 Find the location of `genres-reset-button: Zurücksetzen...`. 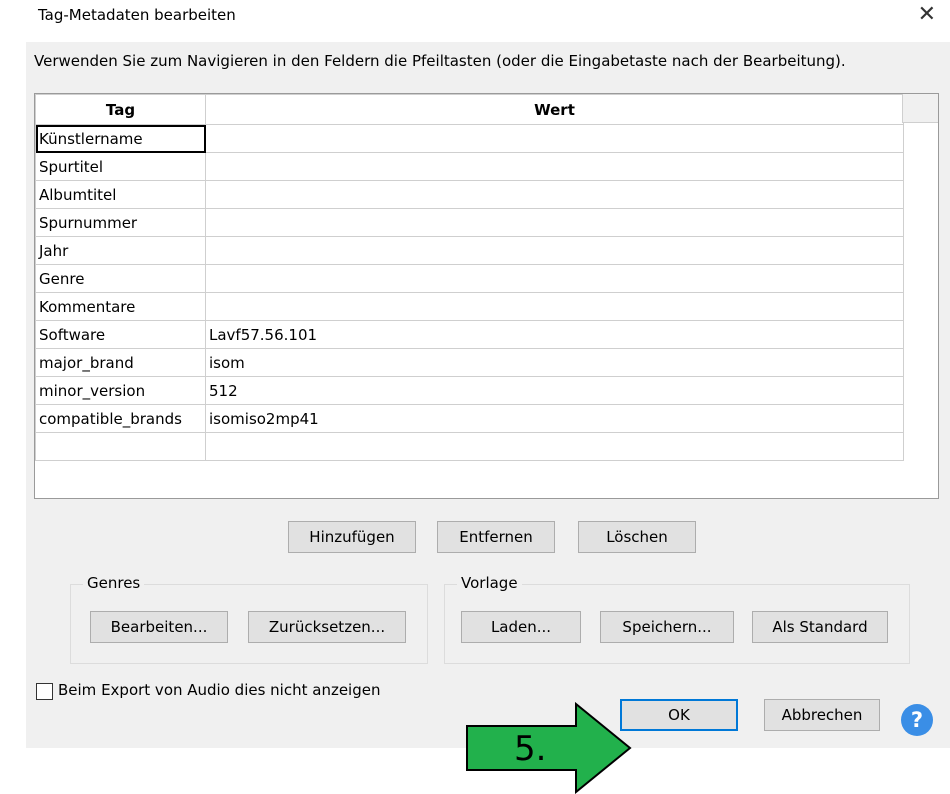

genres-reset-button: Zurücksetzen... is located at coordinates (327, 627).